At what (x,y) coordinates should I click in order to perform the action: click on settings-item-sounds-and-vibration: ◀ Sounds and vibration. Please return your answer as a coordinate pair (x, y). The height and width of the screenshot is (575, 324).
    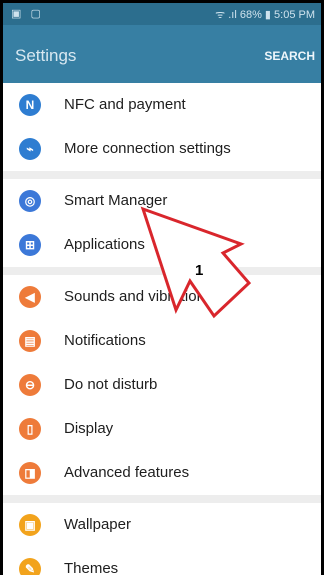
    Looking at the image, I should click on (162, 297).